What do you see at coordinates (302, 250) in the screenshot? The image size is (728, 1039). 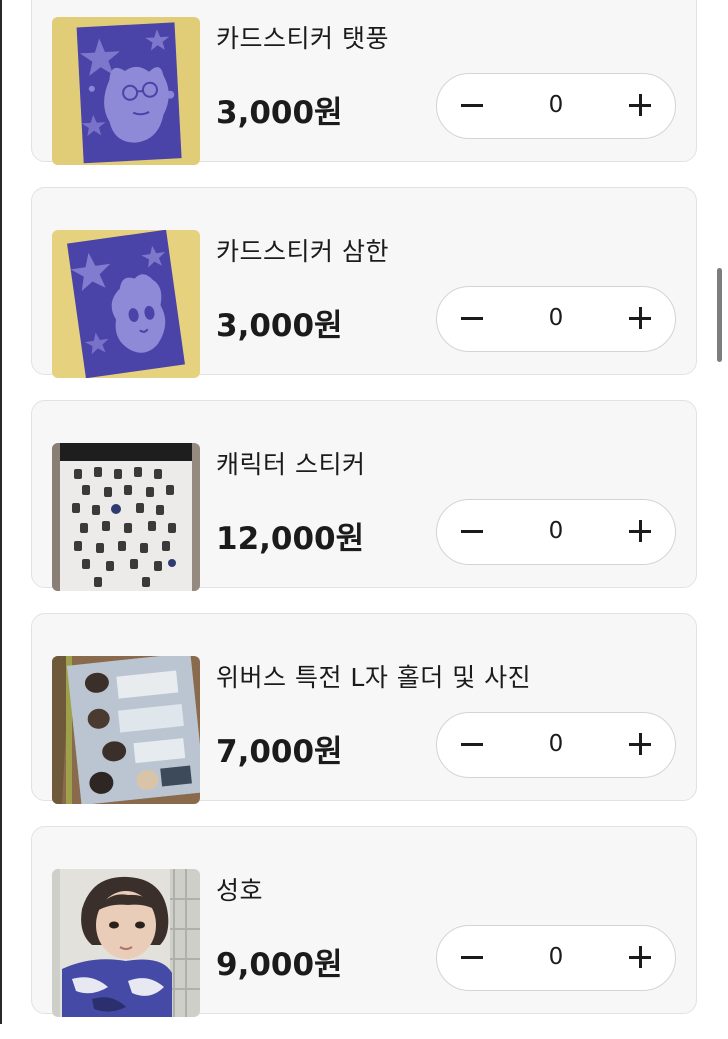 I see `product-name: 카드스티커 삼한` at bounding box center [302, 250].